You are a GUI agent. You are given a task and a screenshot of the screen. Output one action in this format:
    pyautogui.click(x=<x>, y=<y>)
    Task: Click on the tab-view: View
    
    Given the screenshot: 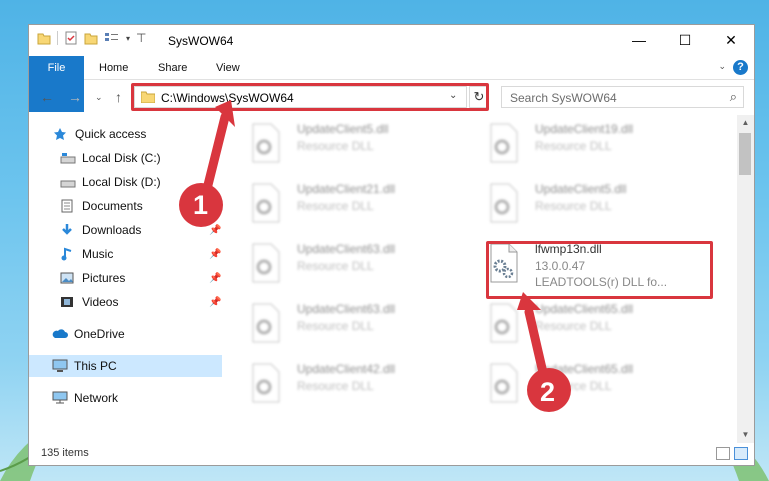 What is the action you would take?
    pyautogui.click(x=228, y=68)
    